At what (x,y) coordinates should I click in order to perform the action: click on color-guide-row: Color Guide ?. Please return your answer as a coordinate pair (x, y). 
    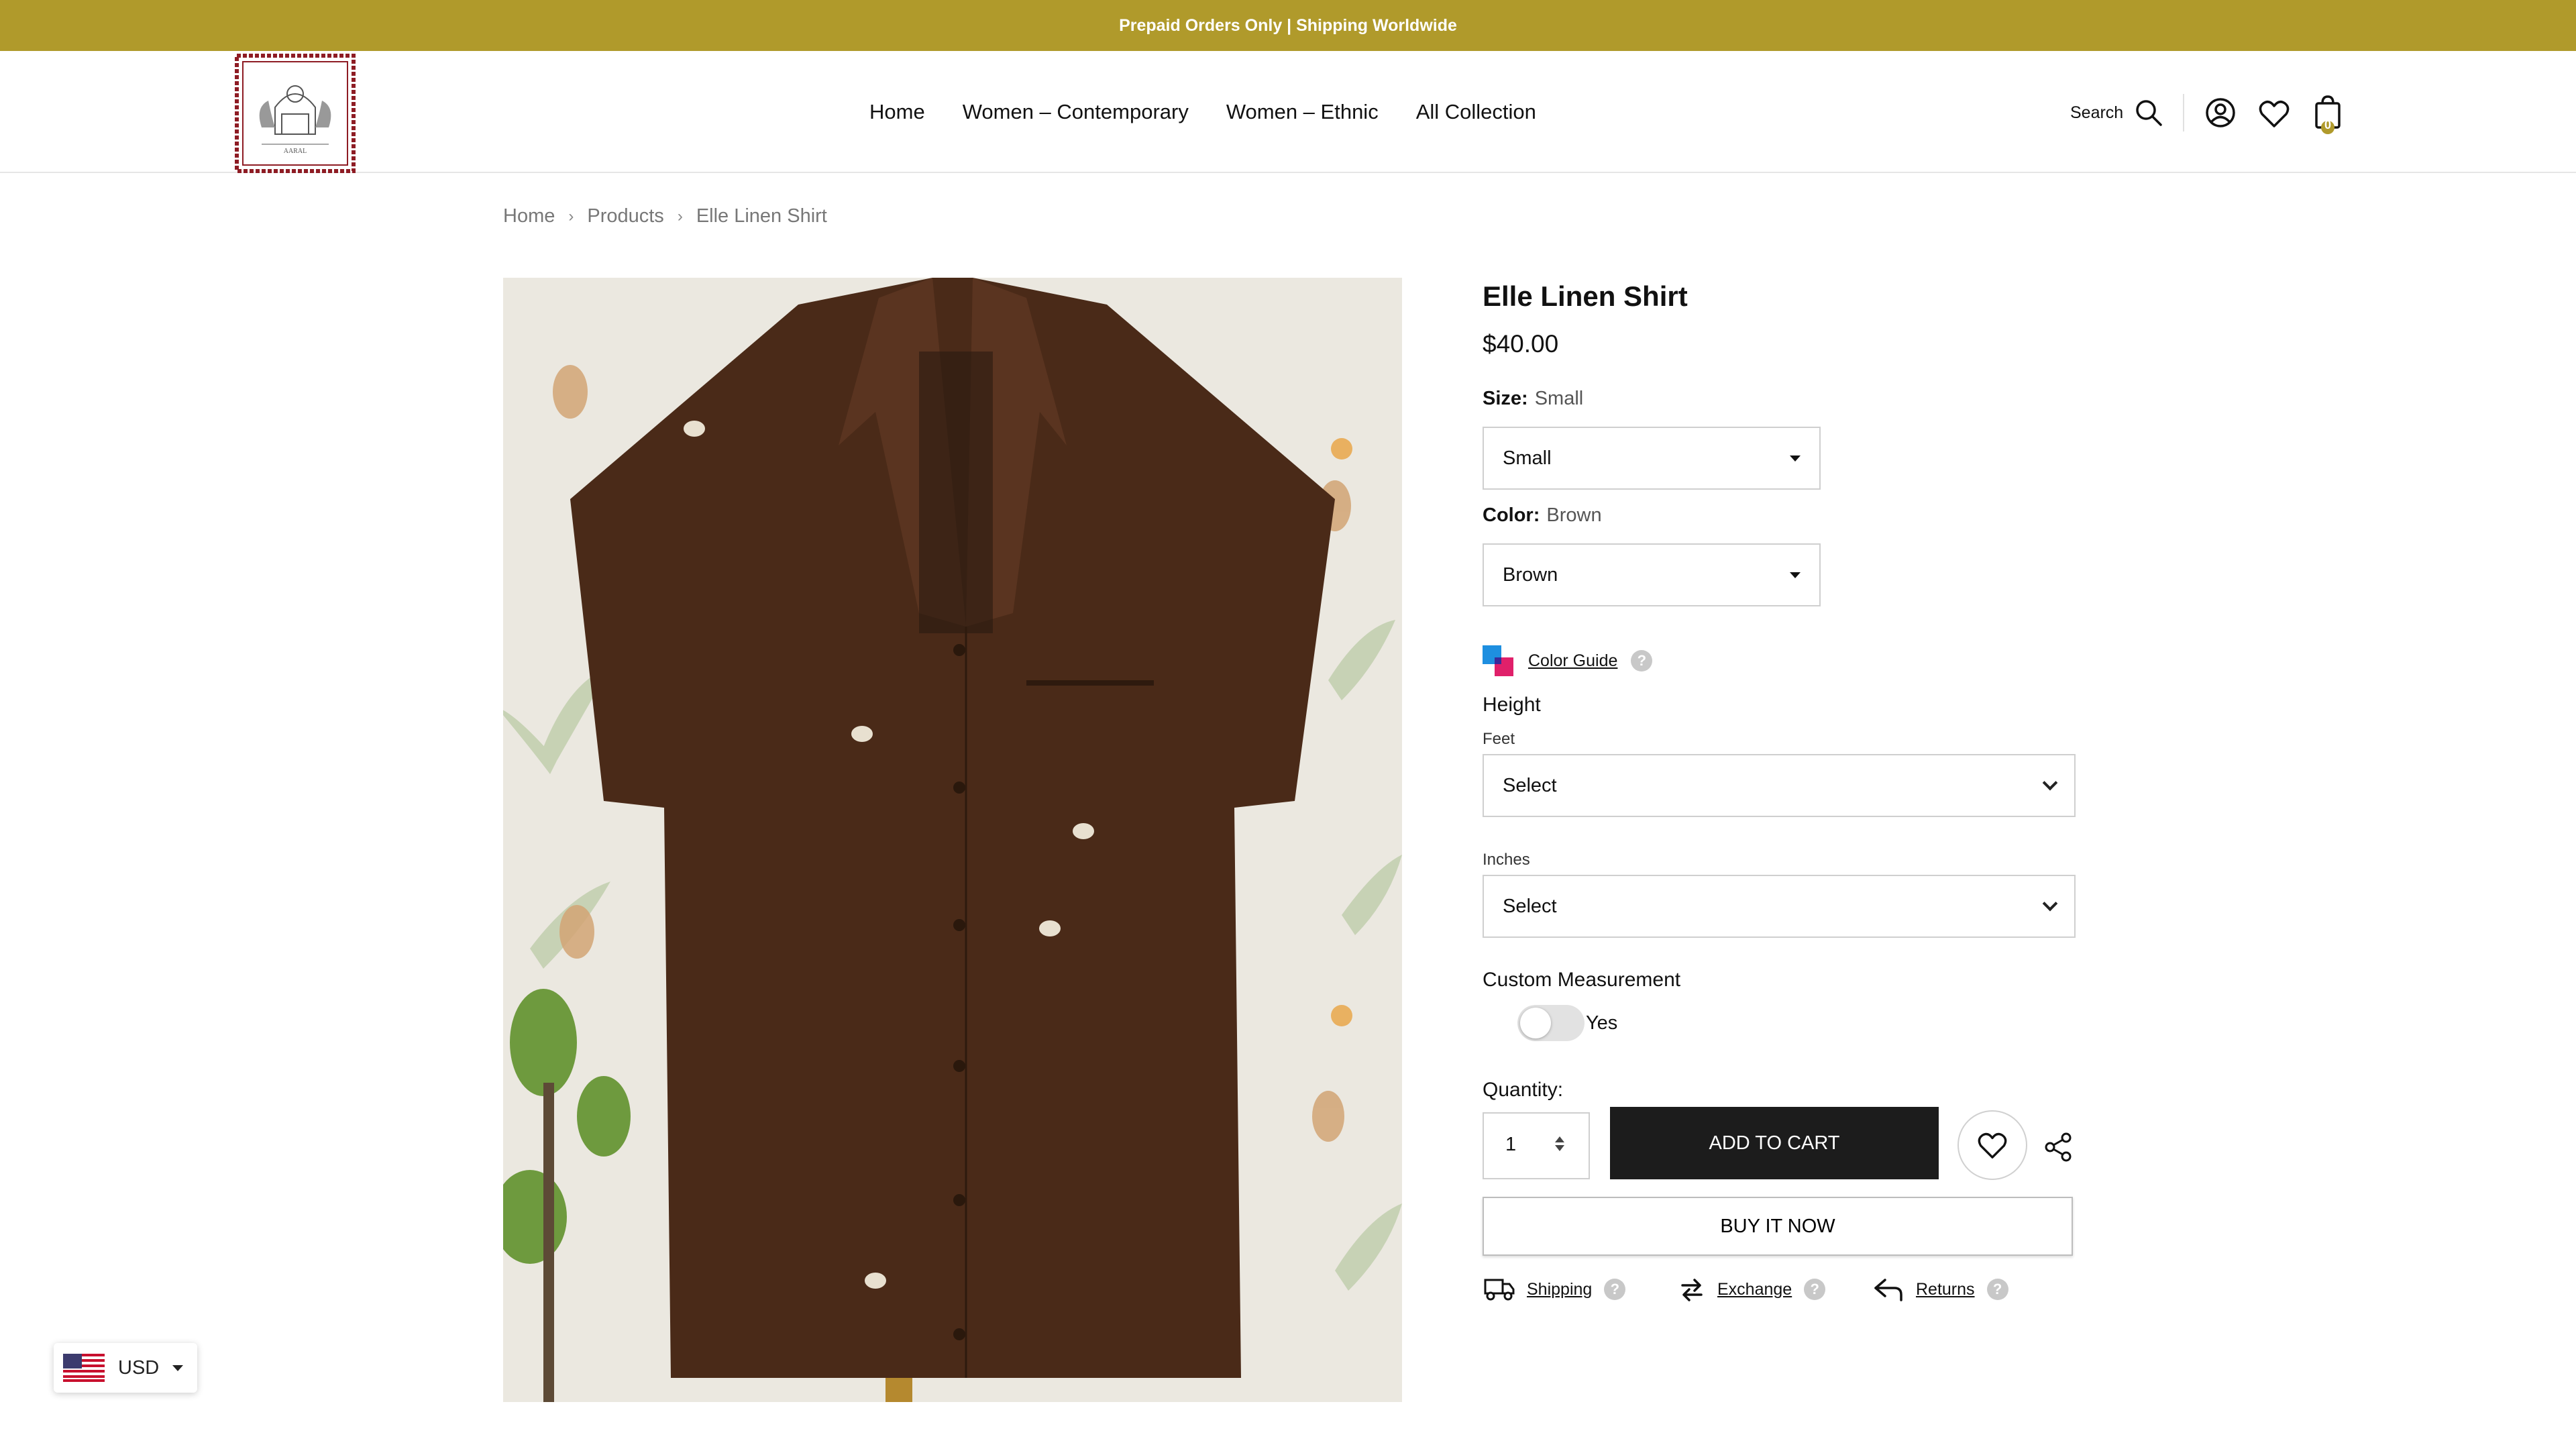
    Looking at the image, I should click on (1567, 661).